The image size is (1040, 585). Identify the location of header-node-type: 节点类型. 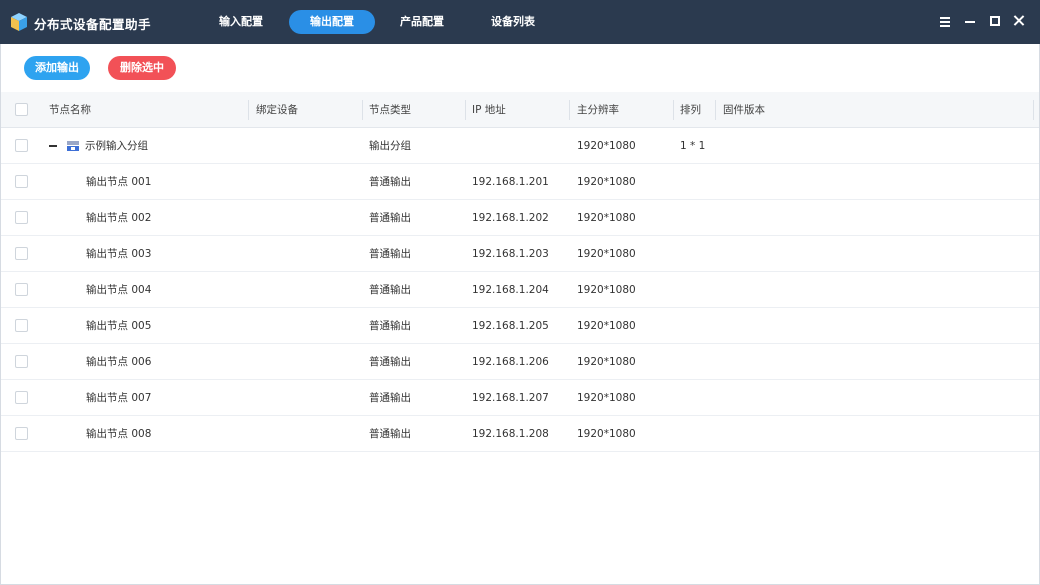
(390, 110).